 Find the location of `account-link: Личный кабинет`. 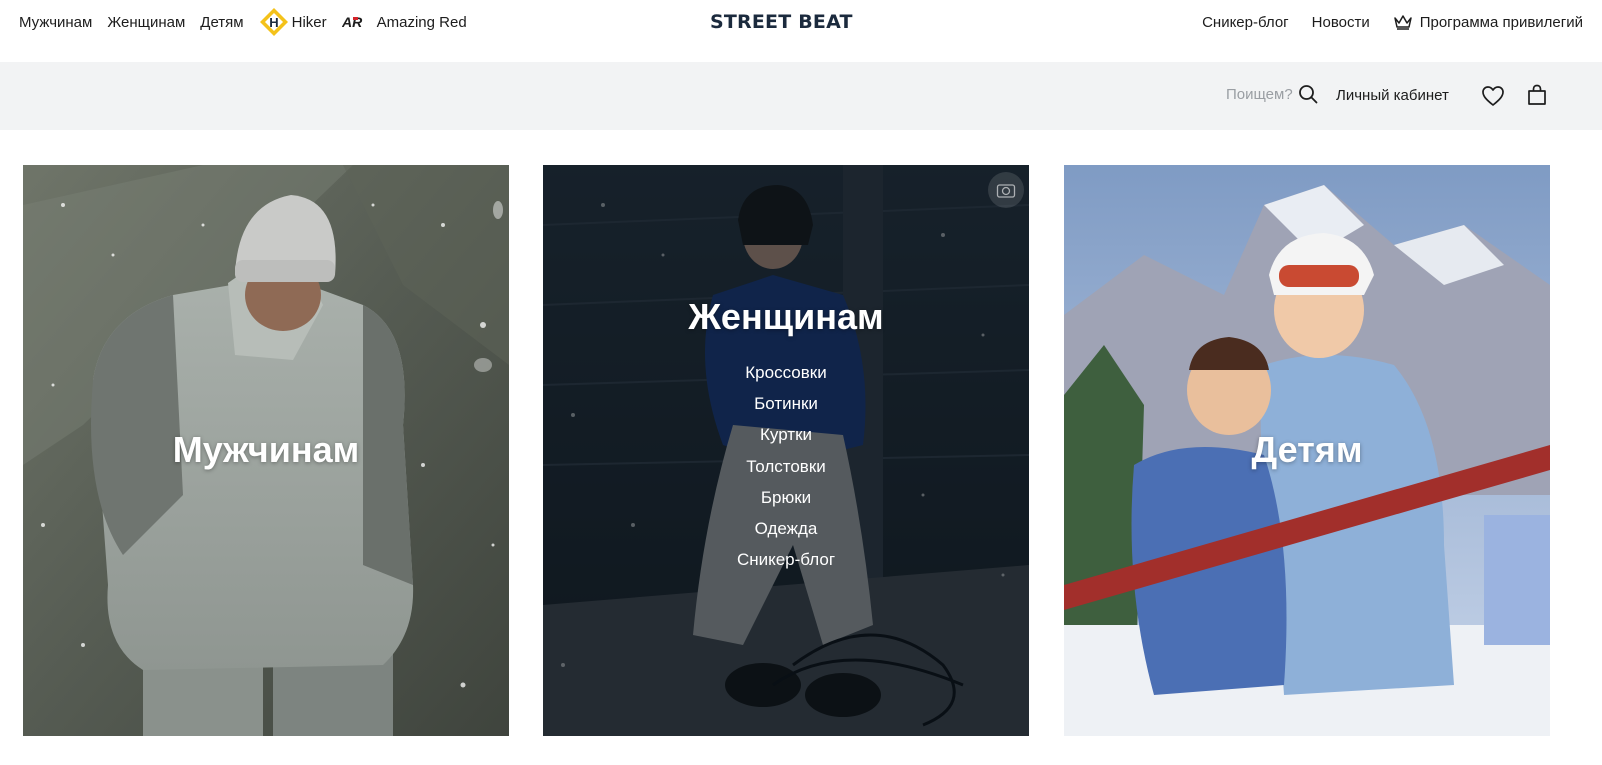

account-link: Личный кабинет is located at coordinates (1392, 95).